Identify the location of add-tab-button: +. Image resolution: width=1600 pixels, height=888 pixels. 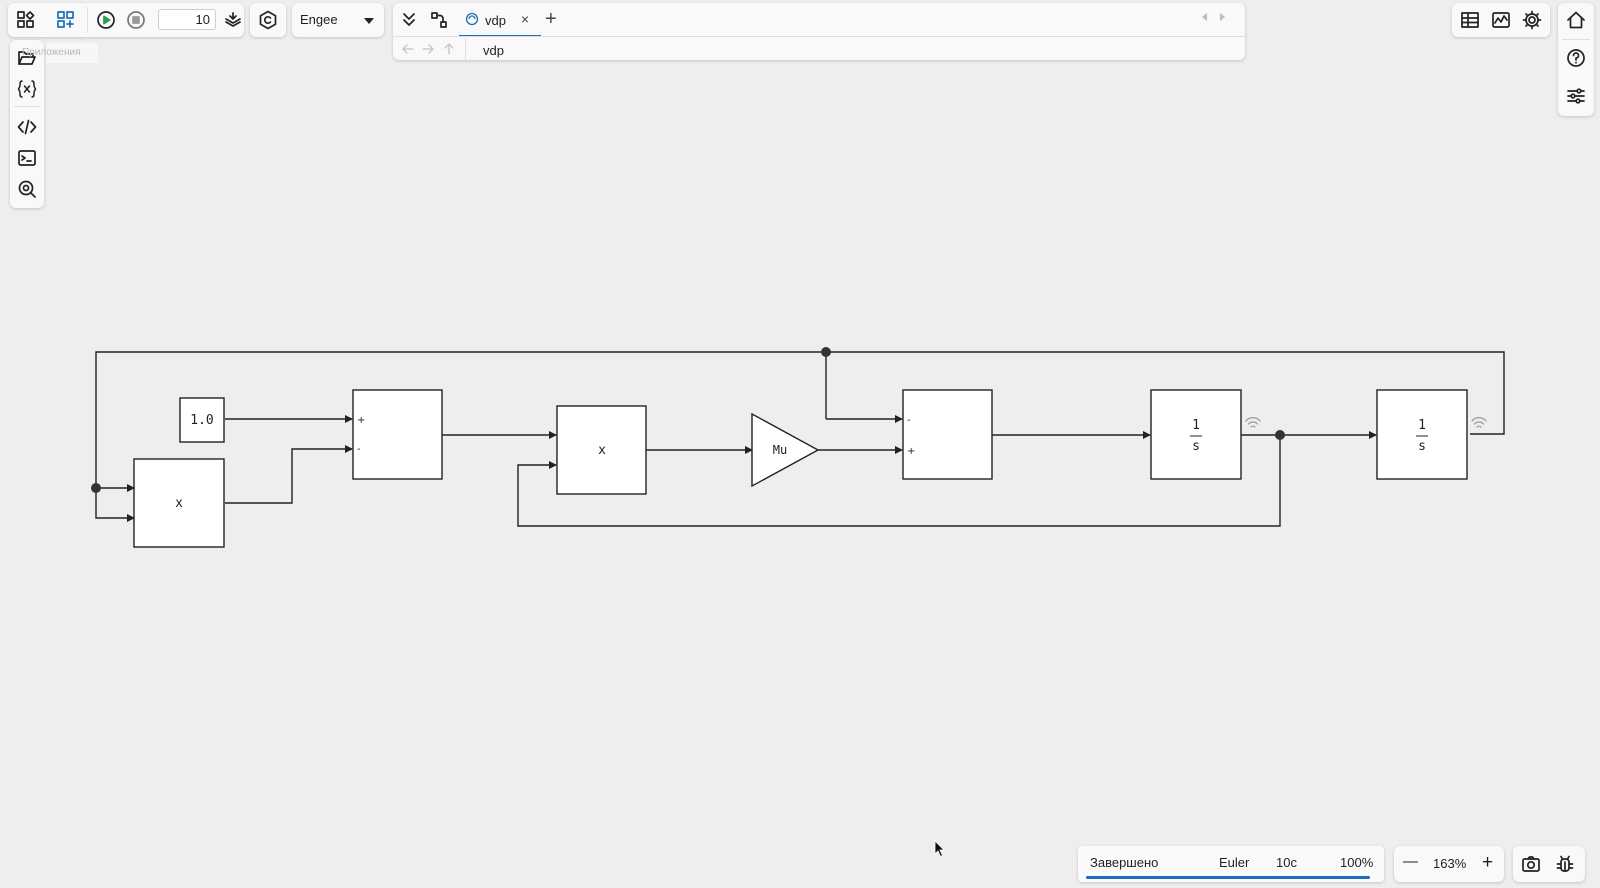
(551, 19).